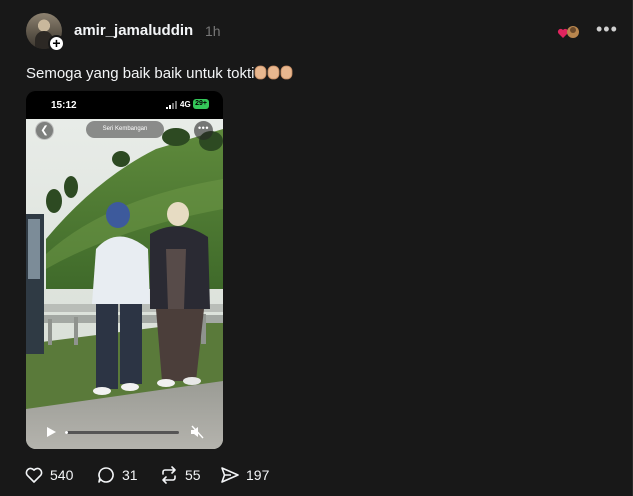  I want to click on post-caption: Semoga yang baik baik untuk tokti, so click(160, 74).